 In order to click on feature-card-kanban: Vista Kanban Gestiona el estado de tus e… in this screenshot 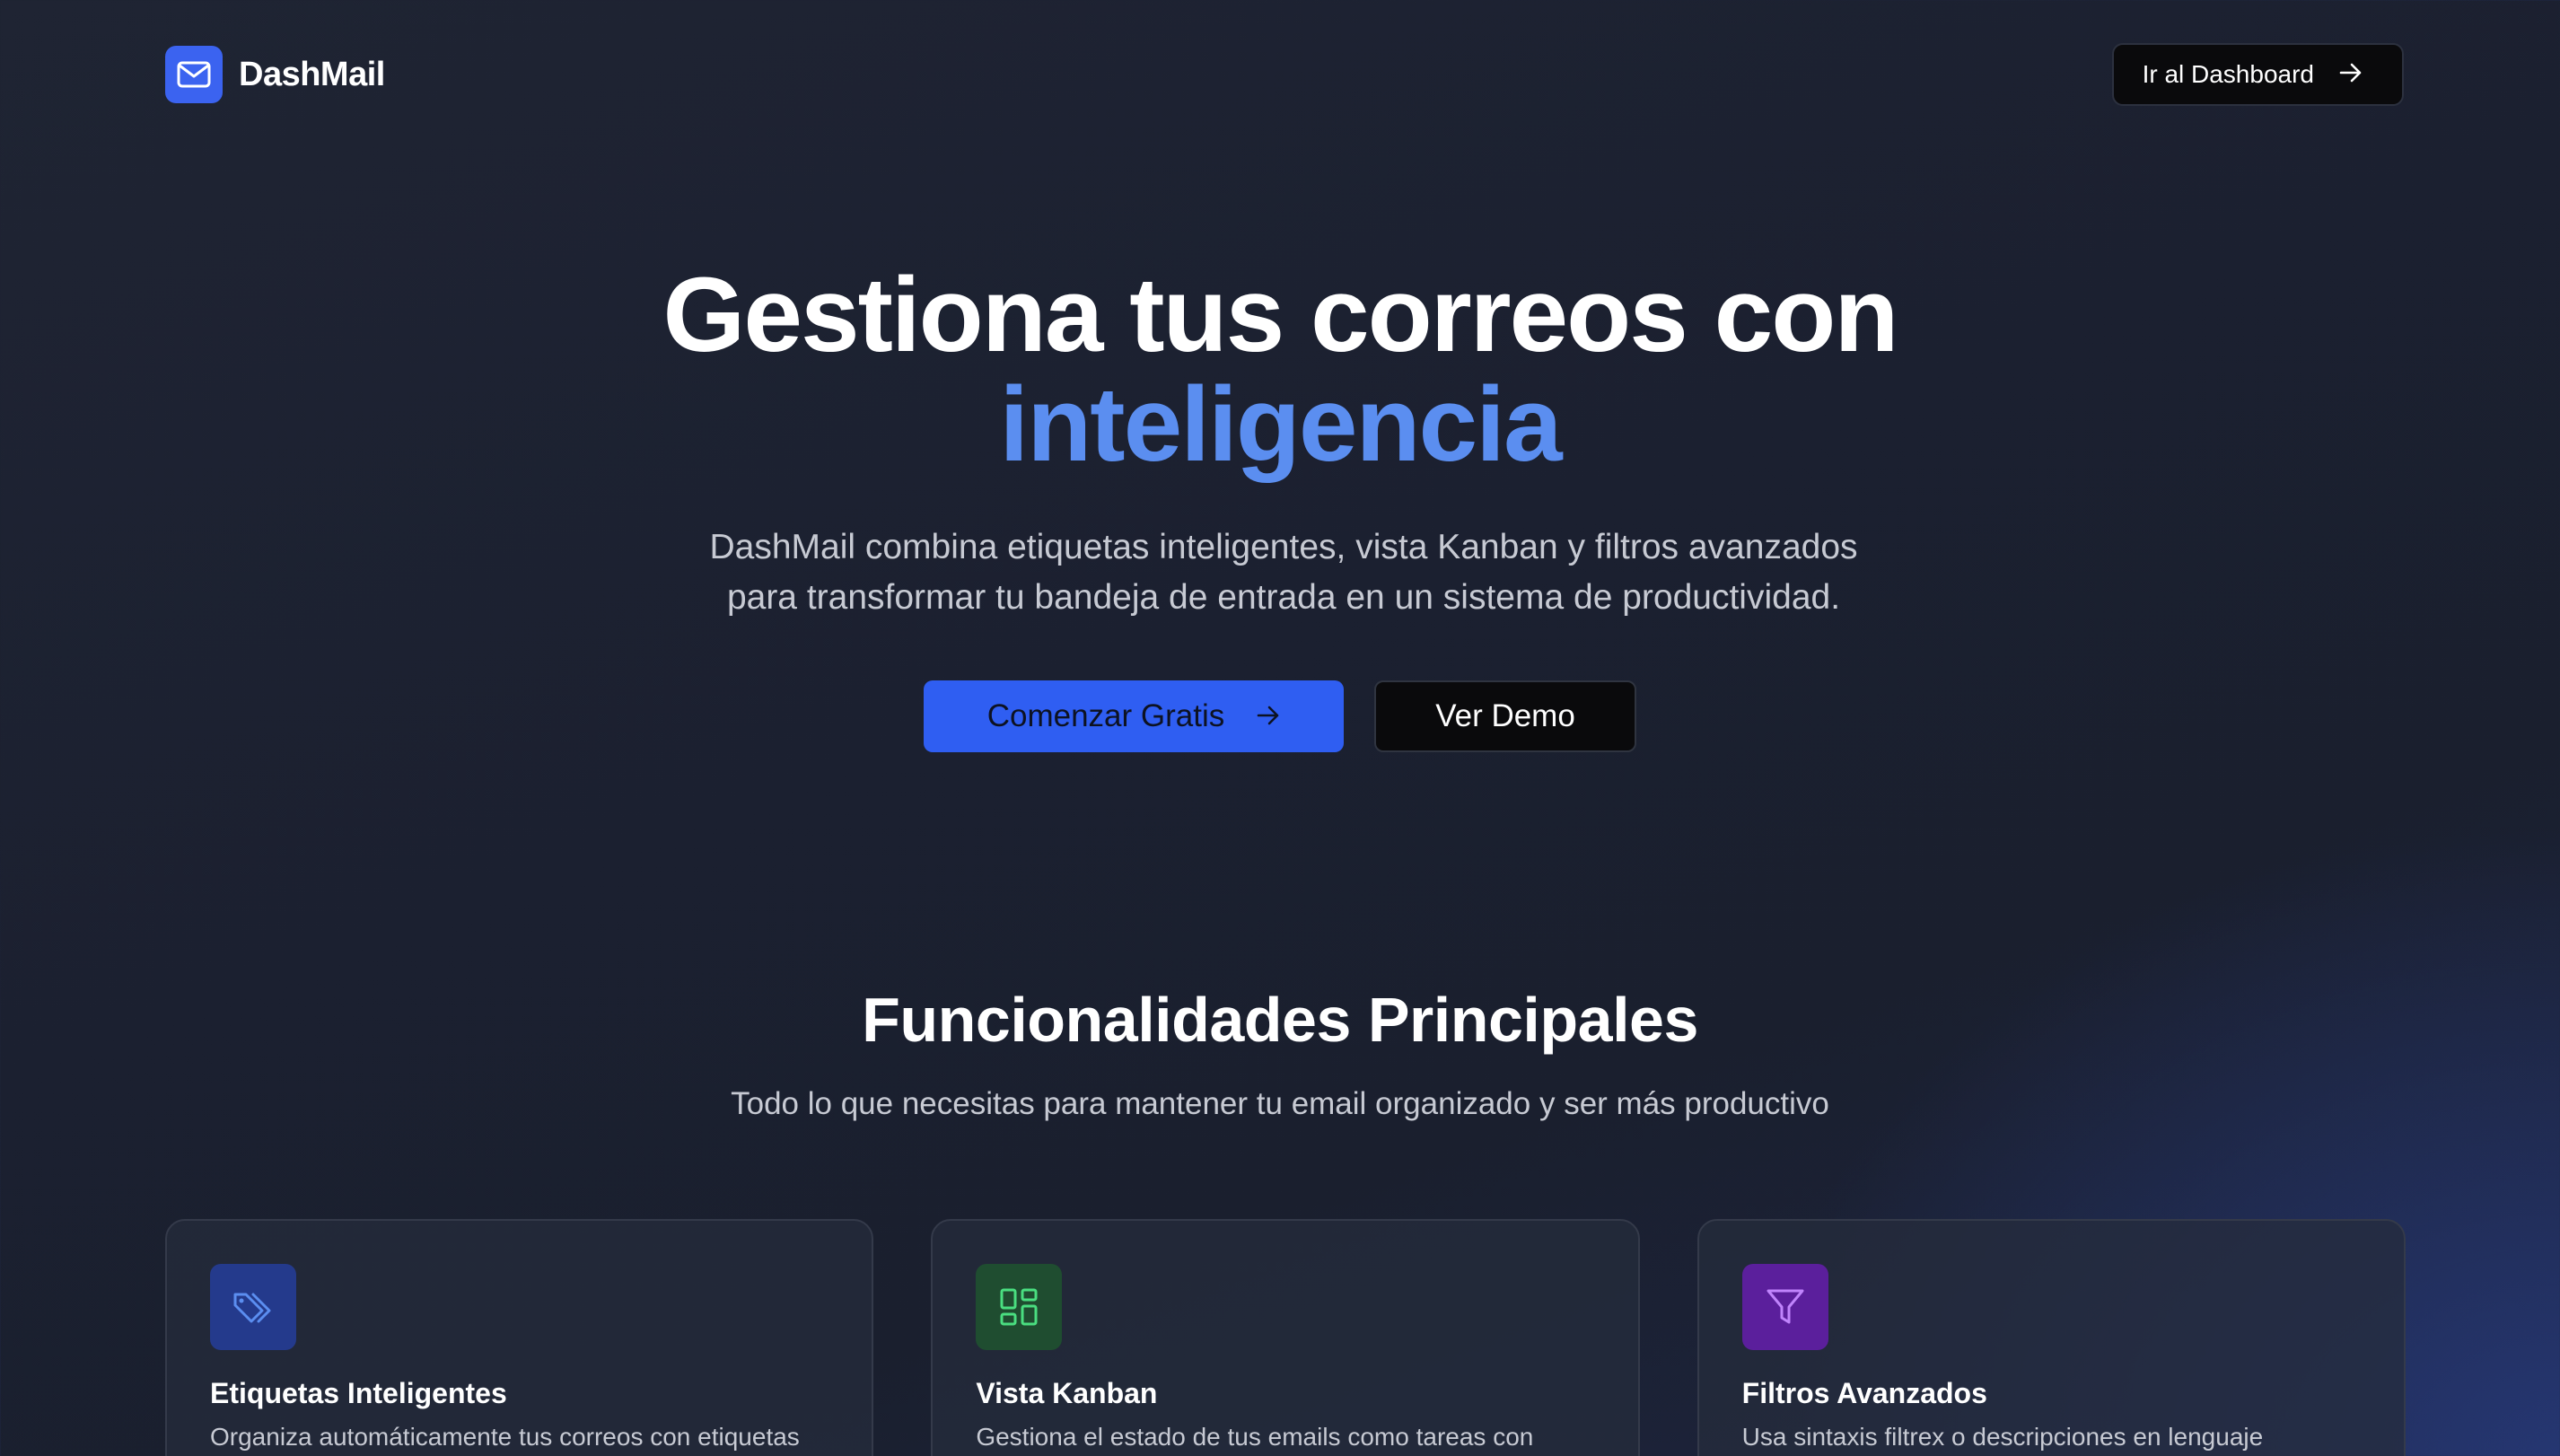, I will do `click(1285, 1338)`.